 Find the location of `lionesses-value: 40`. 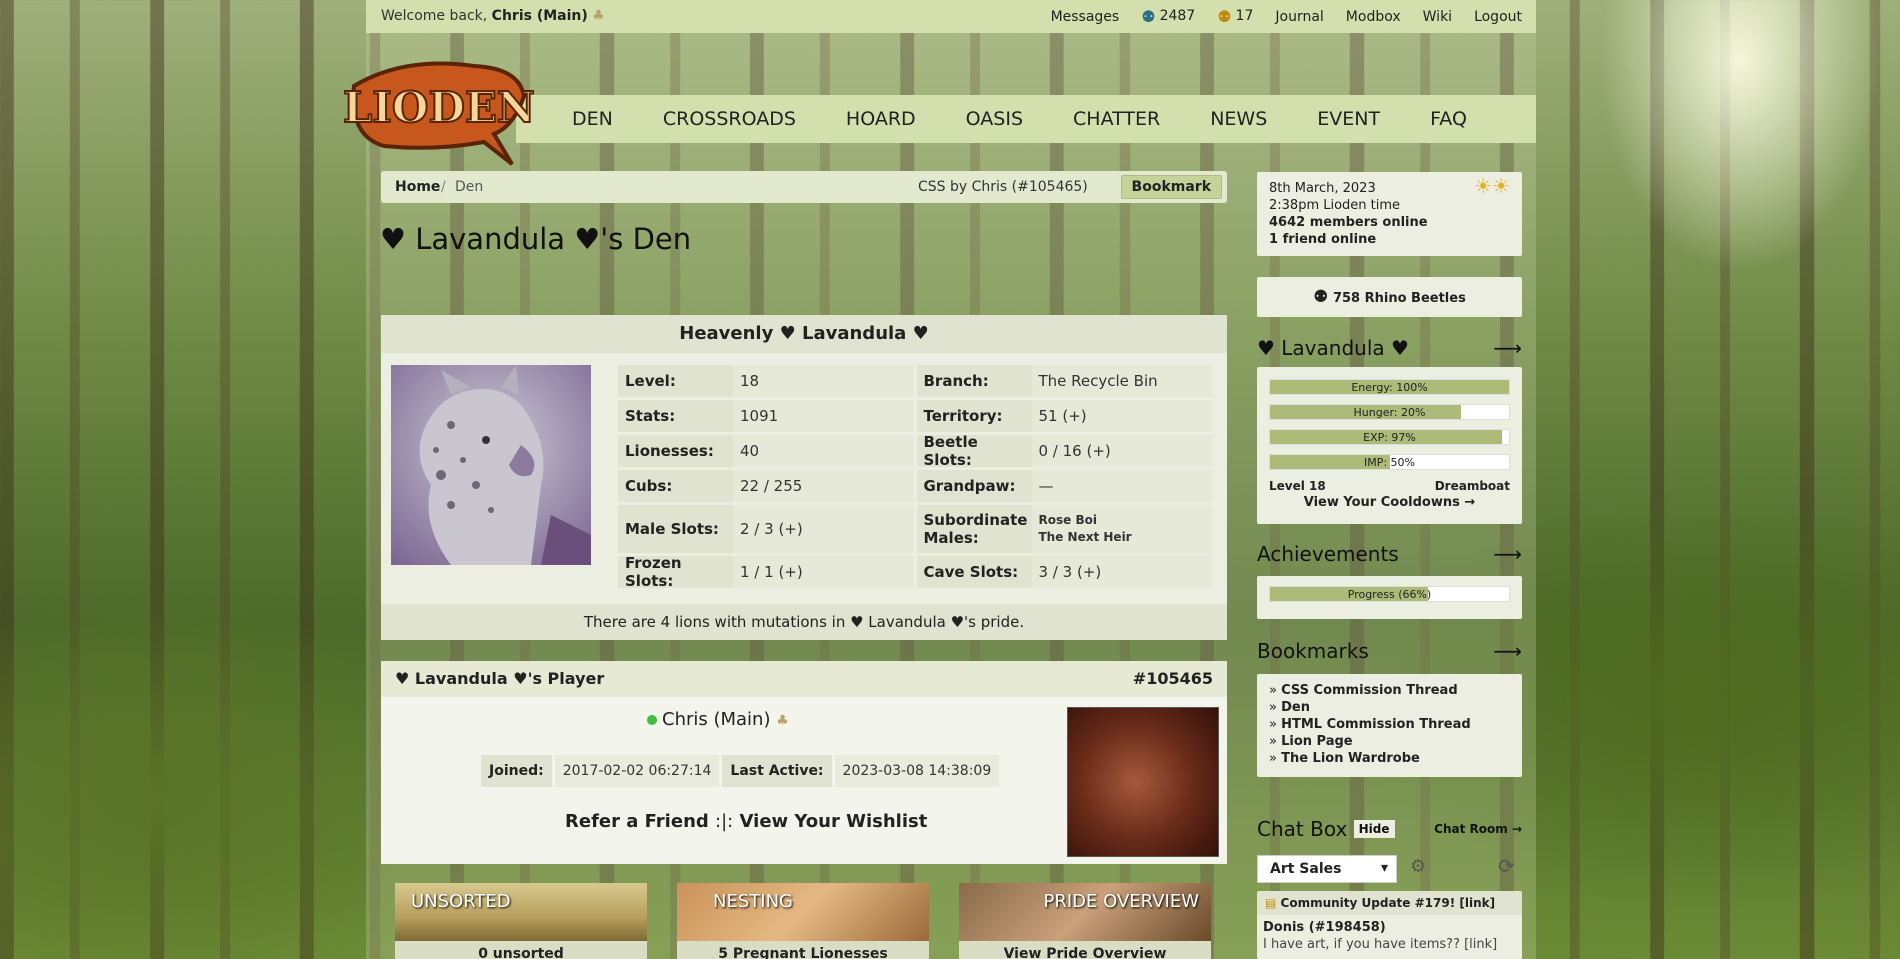

lionesses-value: 40 is located at coordinates (823, 451).